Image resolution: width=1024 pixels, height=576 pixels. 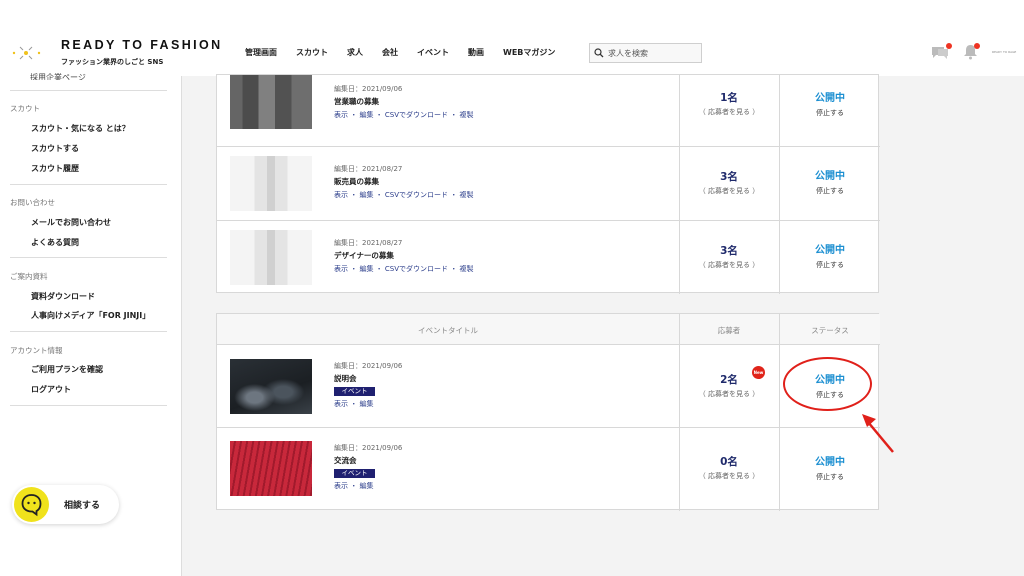 I want to click on sidebar-item-mail-contact: メールでお問い合わせ, so click(x=71, y=222).